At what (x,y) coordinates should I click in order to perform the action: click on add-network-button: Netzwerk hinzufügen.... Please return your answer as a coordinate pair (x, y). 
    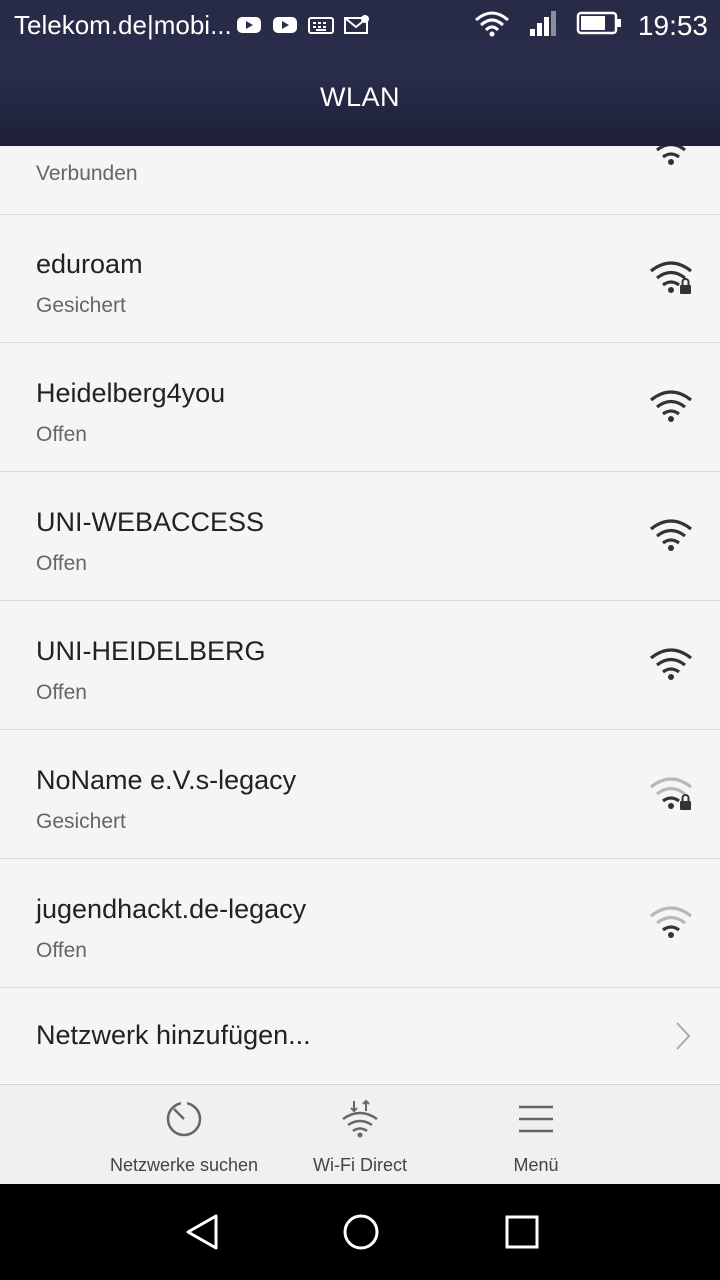
    Looking at the image, I should click on (360, 1037).